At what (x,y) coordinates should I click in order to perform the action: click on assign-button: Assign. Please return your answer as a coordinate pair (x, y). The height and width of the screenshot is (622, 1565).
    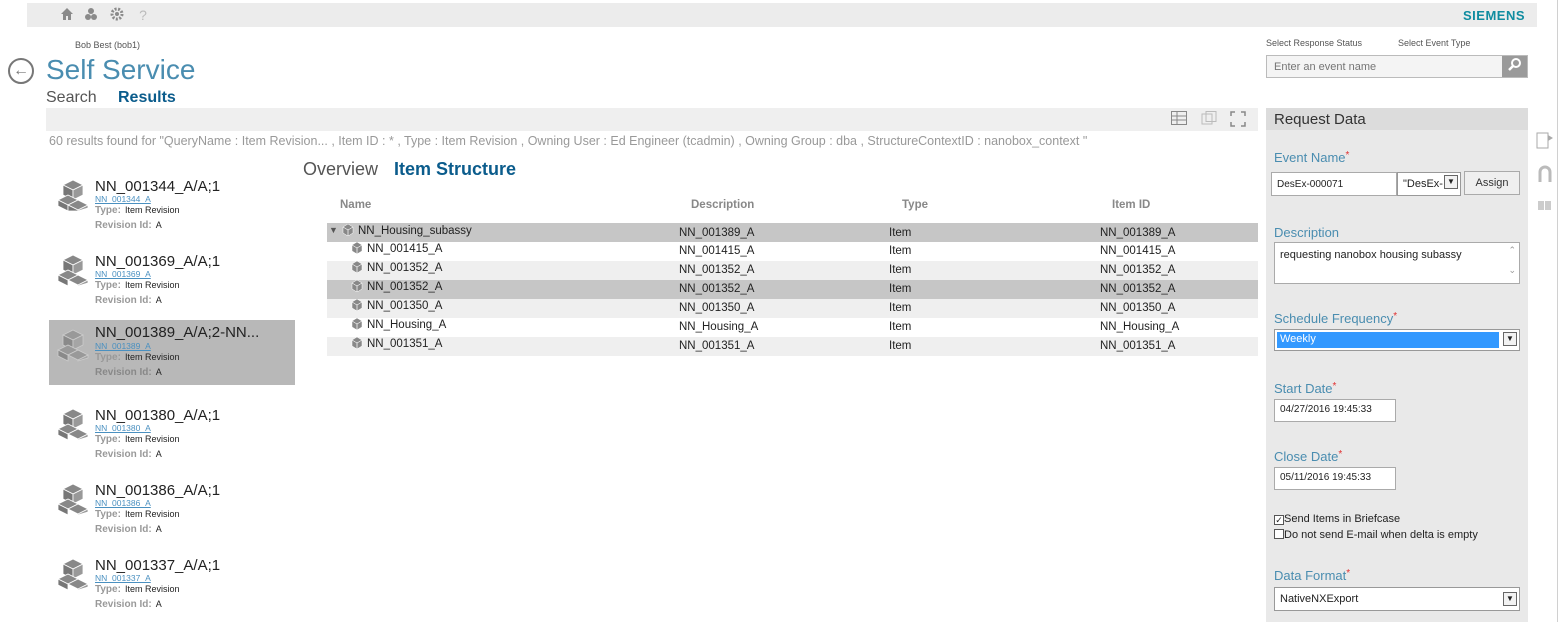
    Looking at the image, I should click on (1492, 183).